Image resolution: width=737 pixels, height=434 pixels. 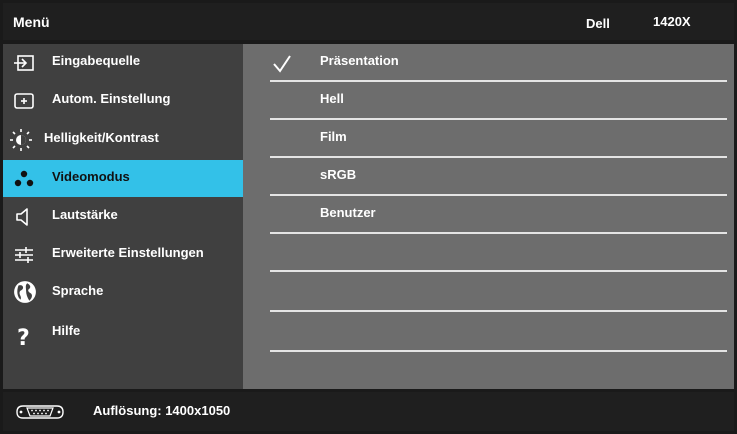 I want to click on input-source-icon, so click(x=24, y=63).